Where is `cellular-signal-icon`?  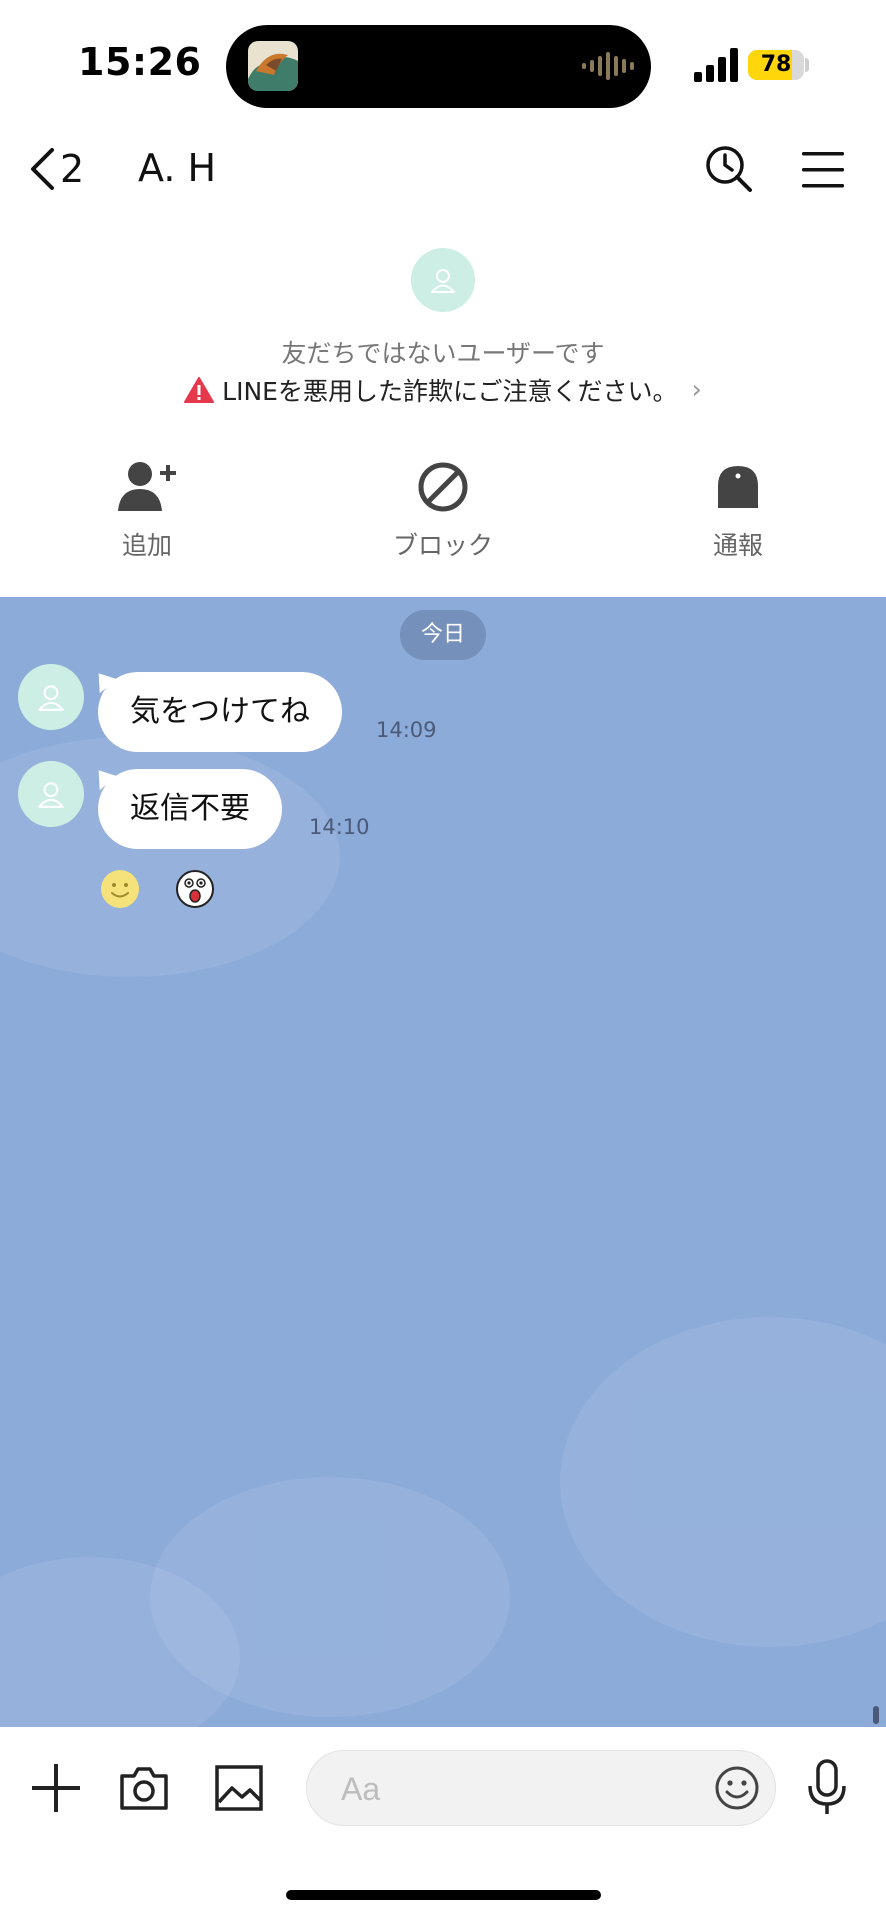 cellular-signal-icon is located at coordinates (716, 65).